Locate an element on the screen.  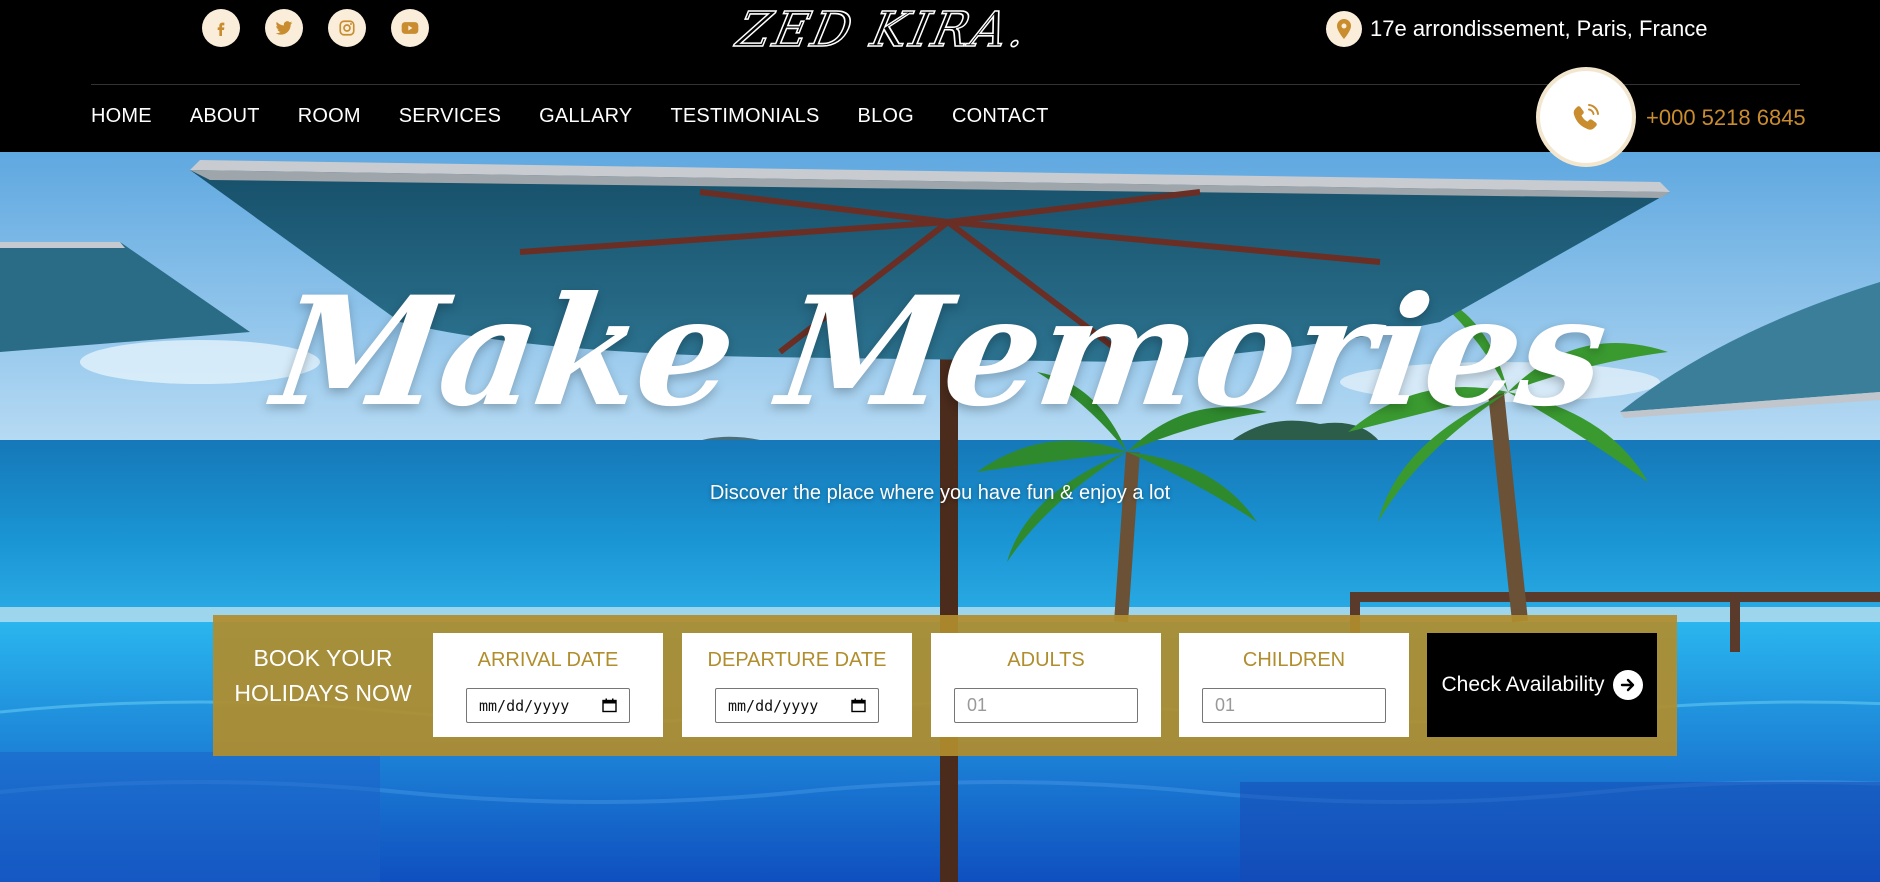
location-pin-badge is located at coordinates (1344, 29).